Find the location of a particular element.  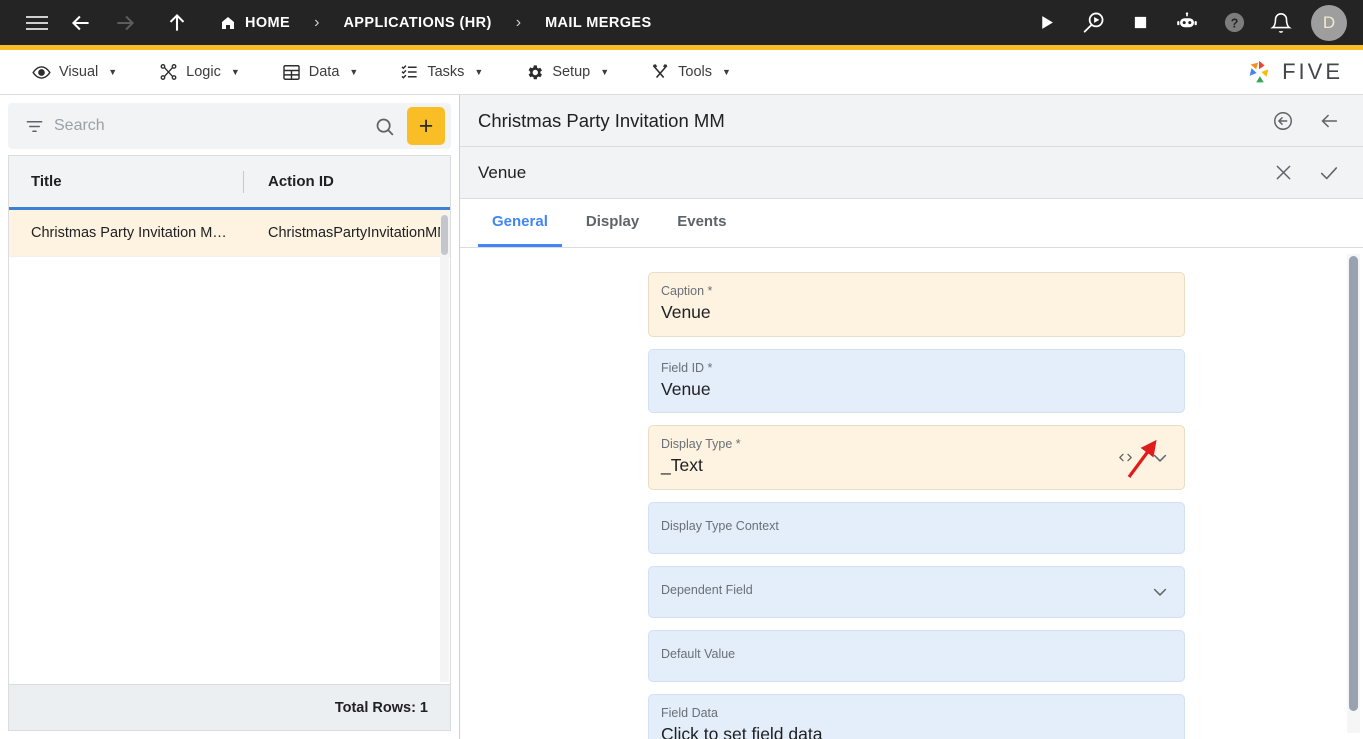

totals-bar: Total Rows: 1 is located at coordinates (229, 707).